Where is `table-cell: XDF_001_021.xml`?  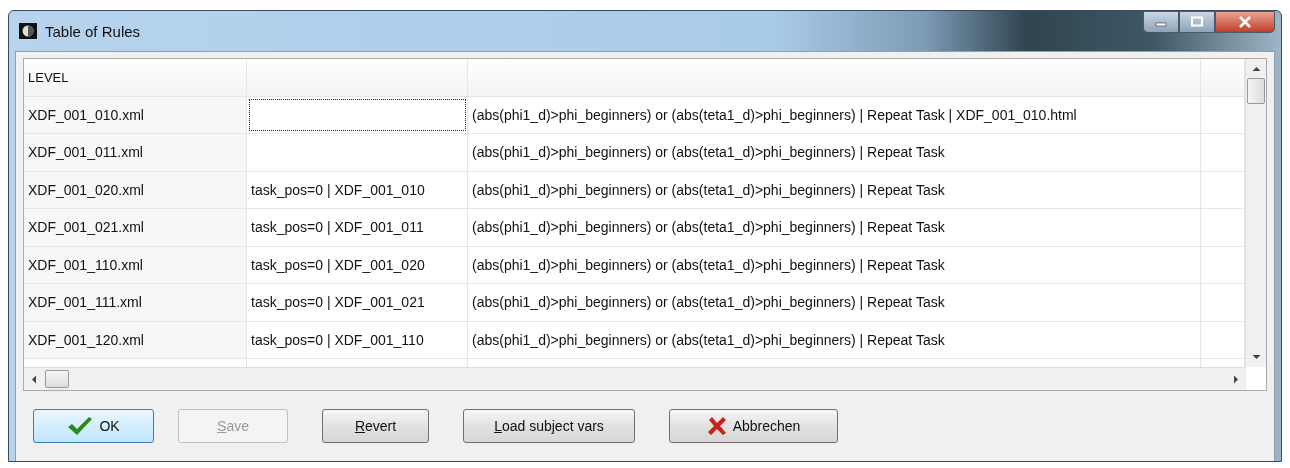
table-cell: XDF_001_021.xml is located at coordinates (135, 227).